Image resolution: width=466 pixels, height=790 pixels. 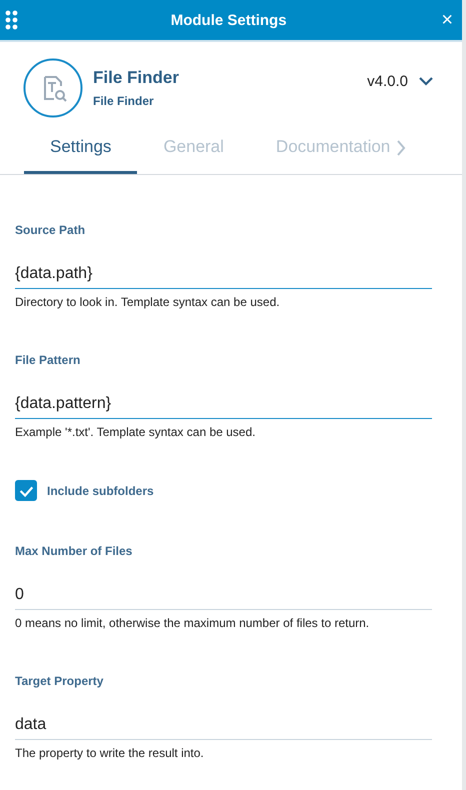 What do you see at coordinates (11, 20) in the screenshot?
I see `drag-handle-icon` at bounding box center [11, 20].